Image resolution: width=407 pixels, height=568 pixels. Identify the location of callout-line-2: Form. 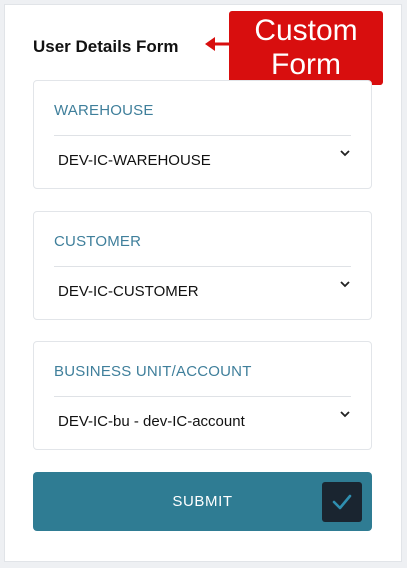
(306, 64).